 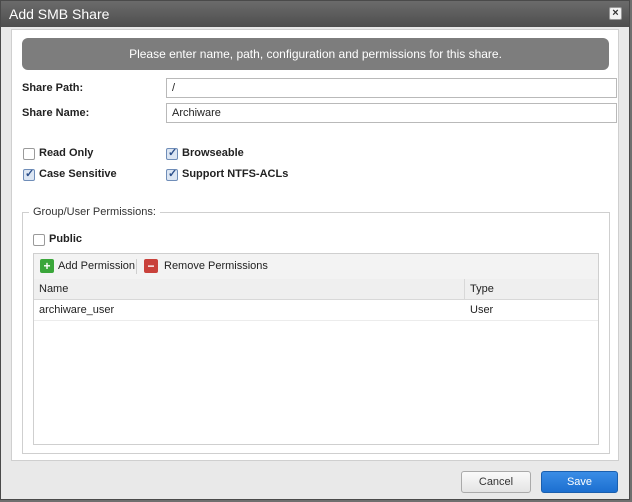 I want to click on dialog-title: Add SMB Share, so click(x=59, y=14).